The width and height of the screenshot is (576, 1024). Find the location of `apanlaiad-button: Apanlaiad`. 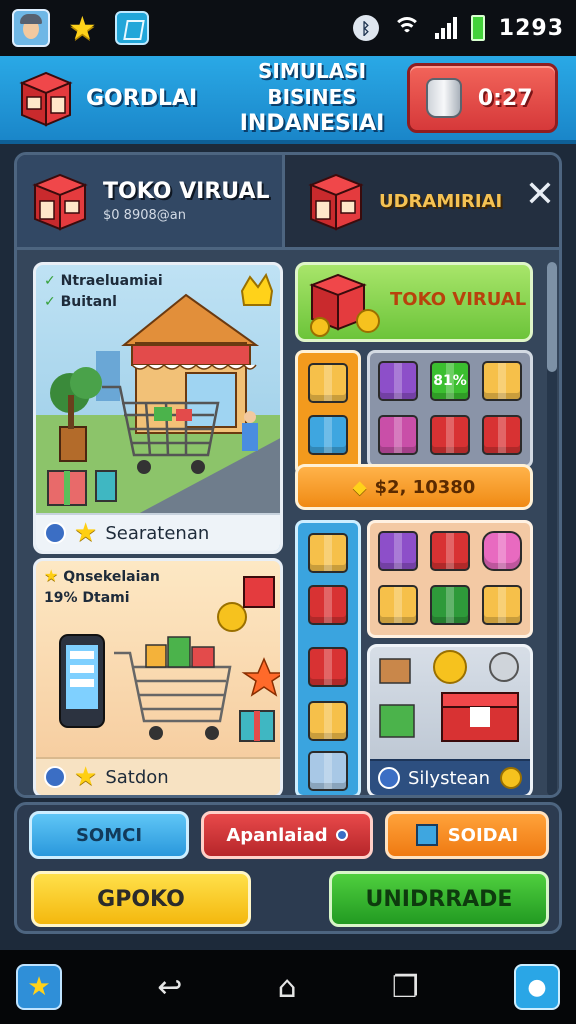

apanlaiad-button: Apanlaiad is located at coordinates (287, 835).